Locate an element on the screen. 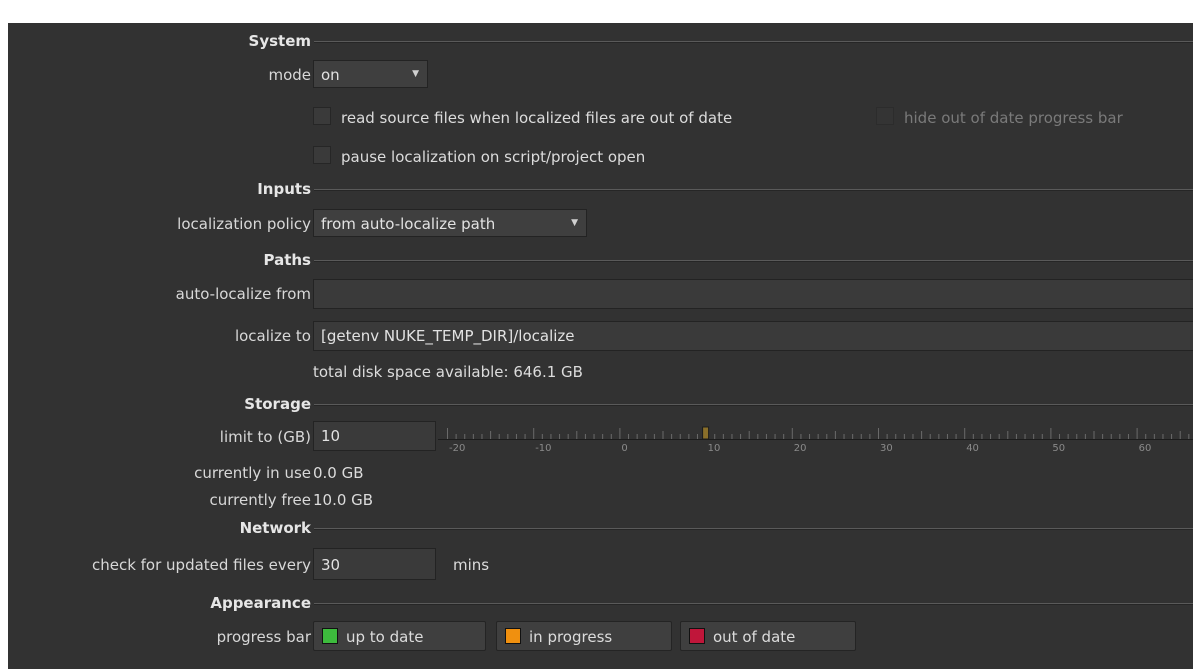 The image size is (1193, 669). in-progress-color-button: in progress is located at coordinates (584, 636).